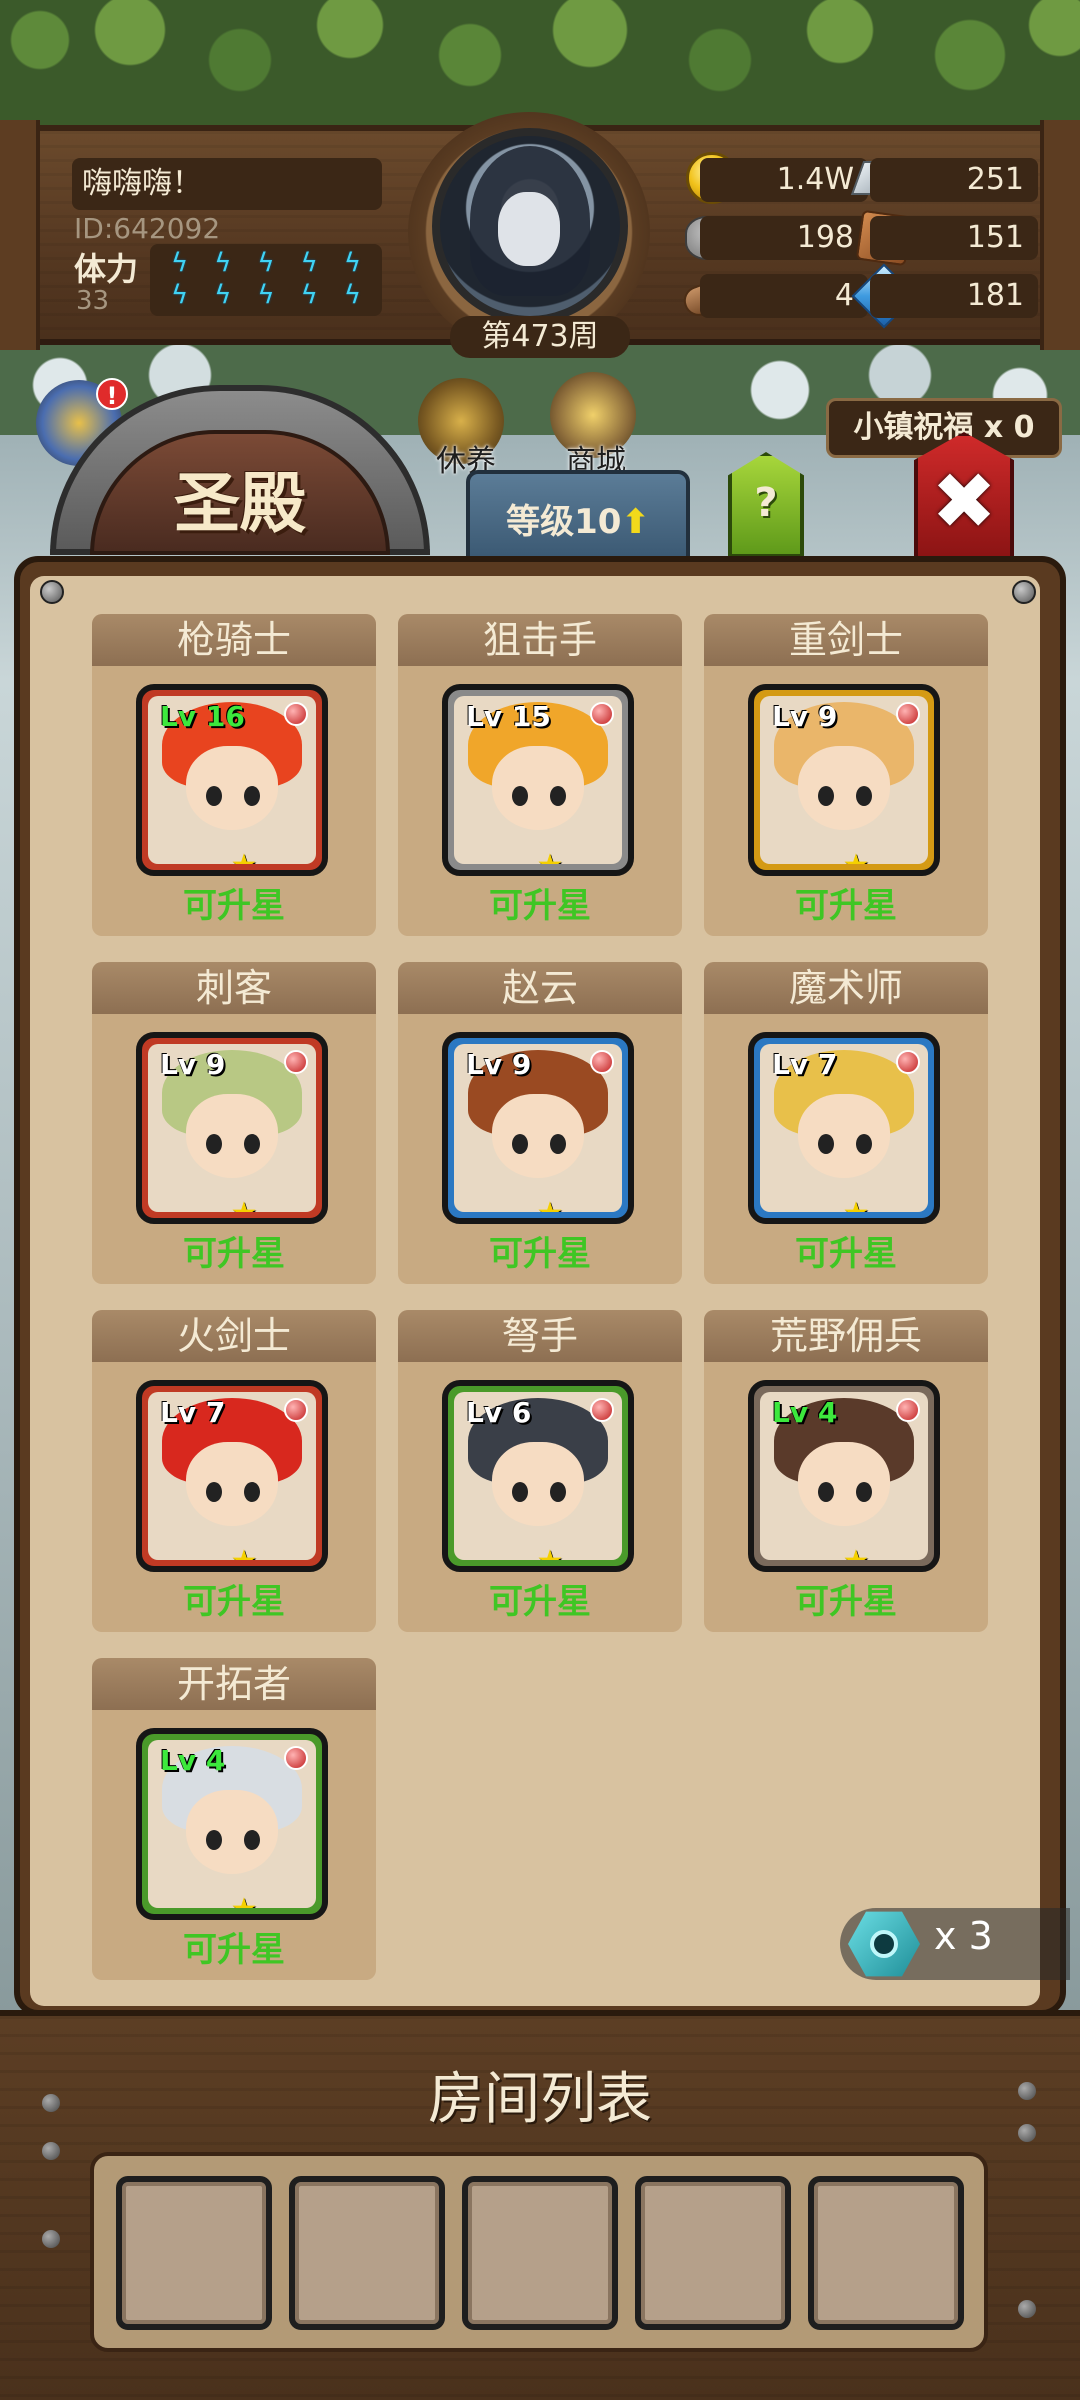 This screenshot has width=1080, height=2400. I want to click on alert-badge: !, so click(112, 394).